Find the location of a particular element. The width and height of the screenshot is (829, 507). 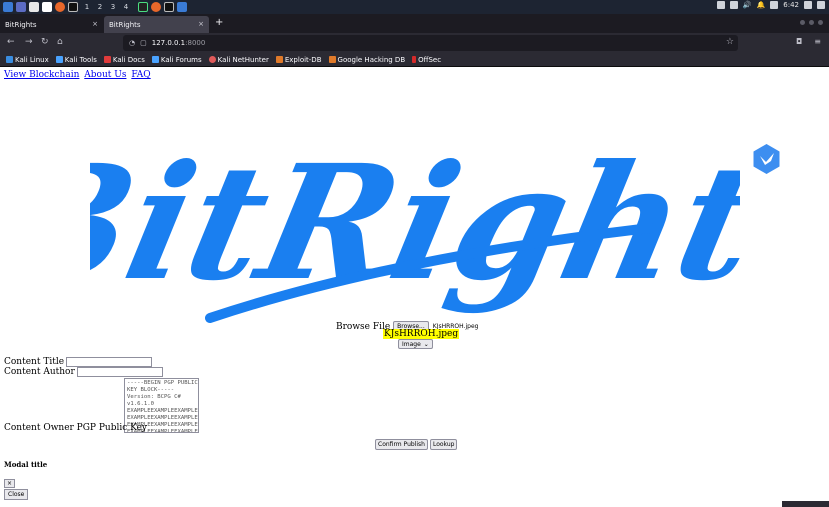

status-corner is located at coordinates (805, 504).